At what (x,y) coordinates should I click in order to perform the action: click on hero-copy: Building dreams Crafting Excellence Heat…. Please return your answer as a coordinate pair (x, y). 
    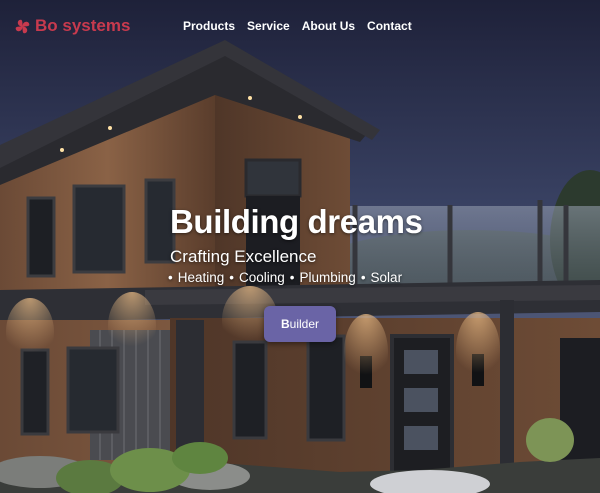
    Looking at the image, I should click on (296, 244).